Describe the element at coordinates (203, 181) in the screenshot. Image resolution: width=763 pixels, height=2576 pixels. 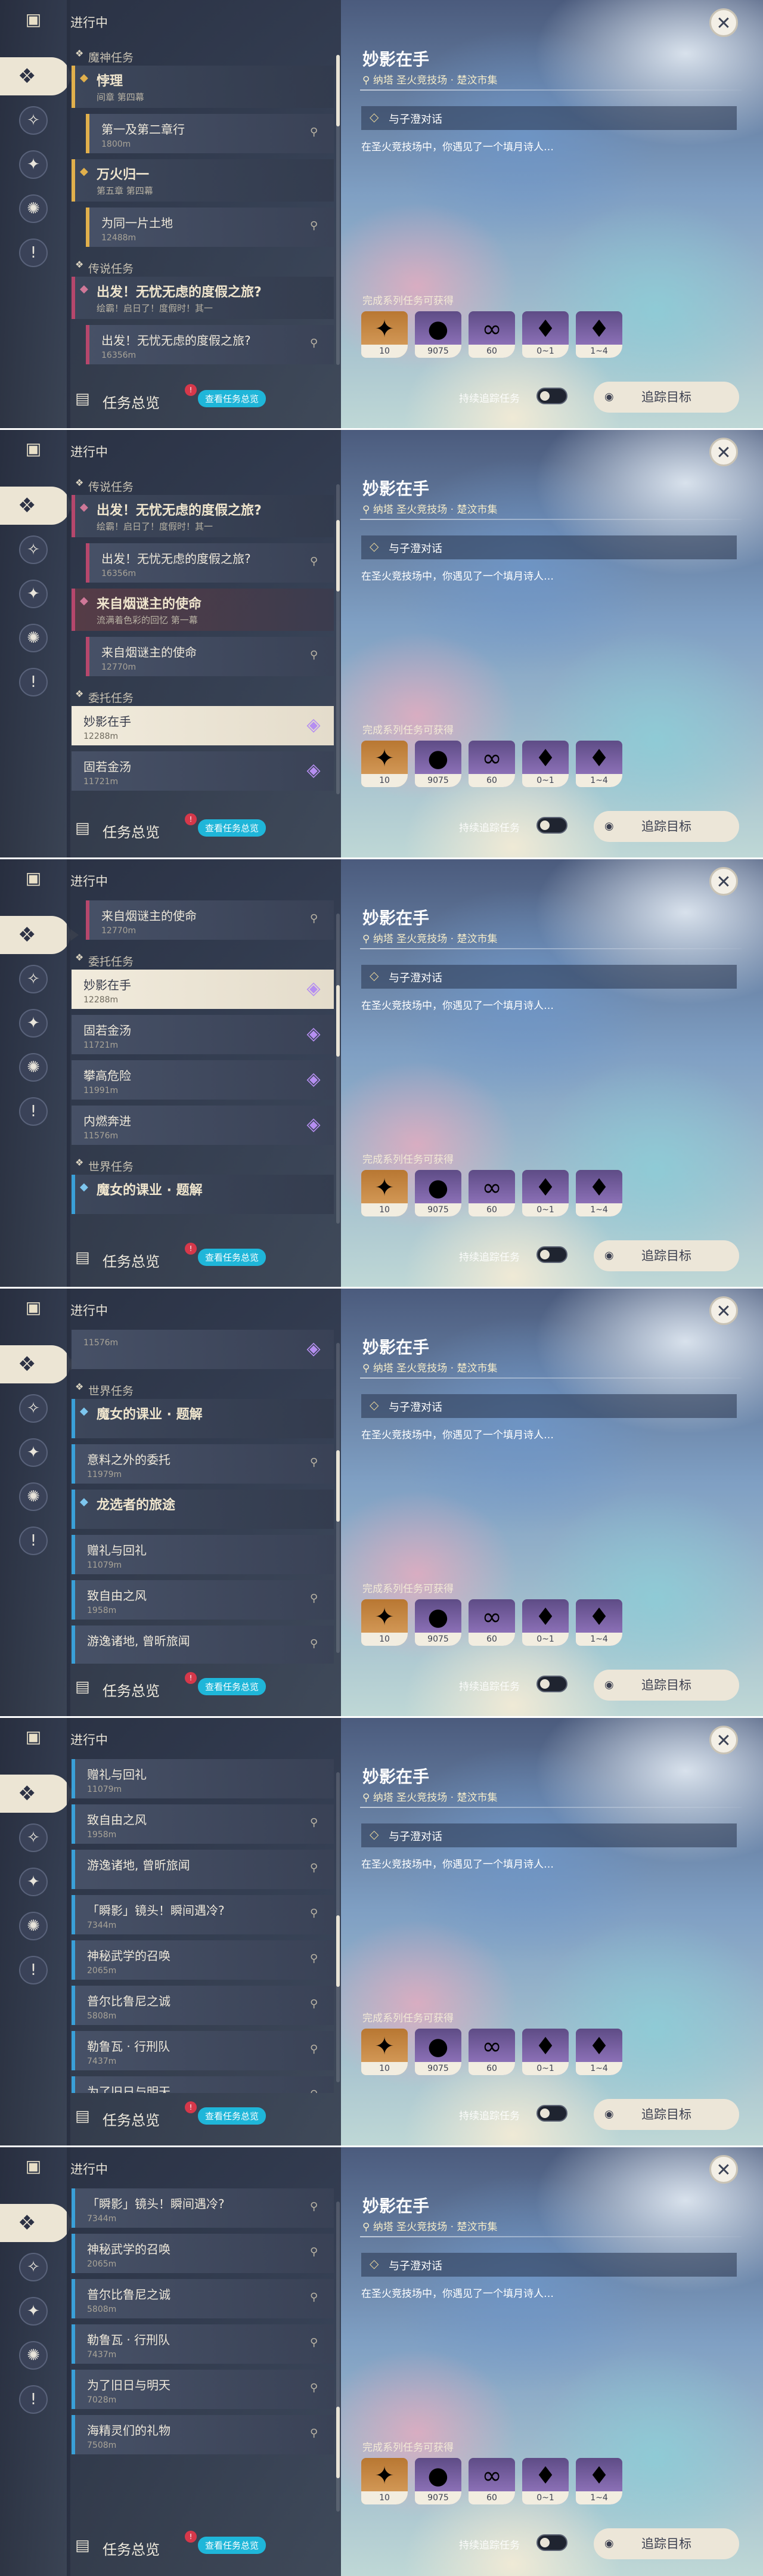
I see `quest-chain: ◆ 万火归一 第五章 第四幕` at that location.